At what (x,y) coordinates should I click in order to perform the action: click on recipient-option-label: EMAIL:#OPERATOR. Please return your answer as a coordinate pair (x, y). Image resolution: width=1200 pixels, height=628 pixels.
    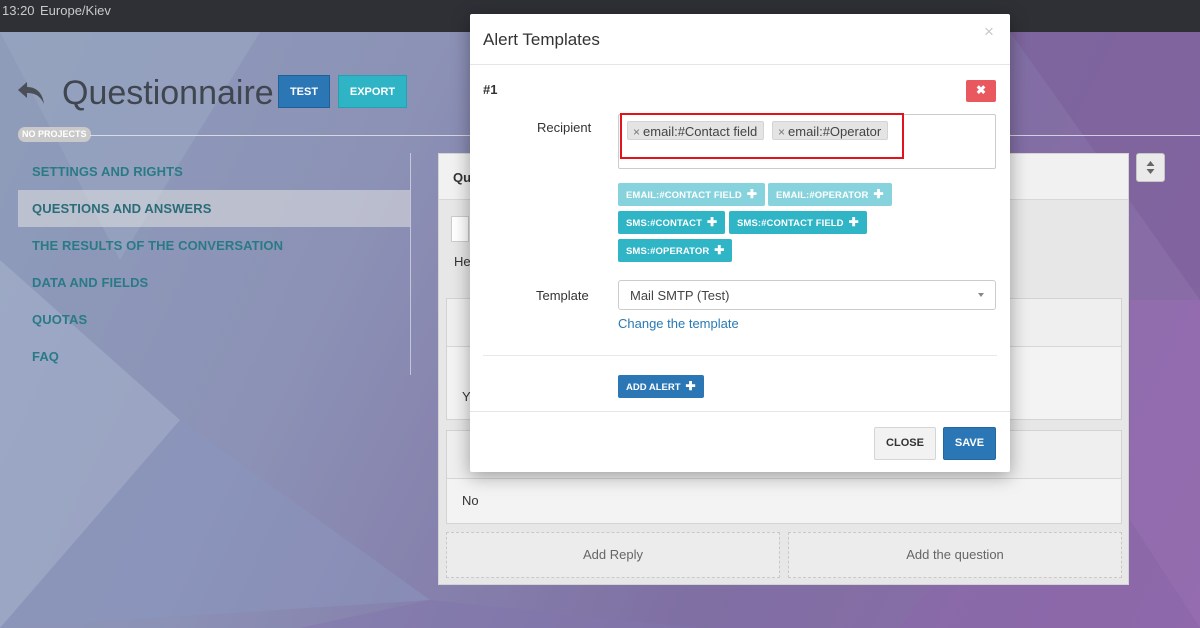
    Looking at the image, I should click on (822, 195).